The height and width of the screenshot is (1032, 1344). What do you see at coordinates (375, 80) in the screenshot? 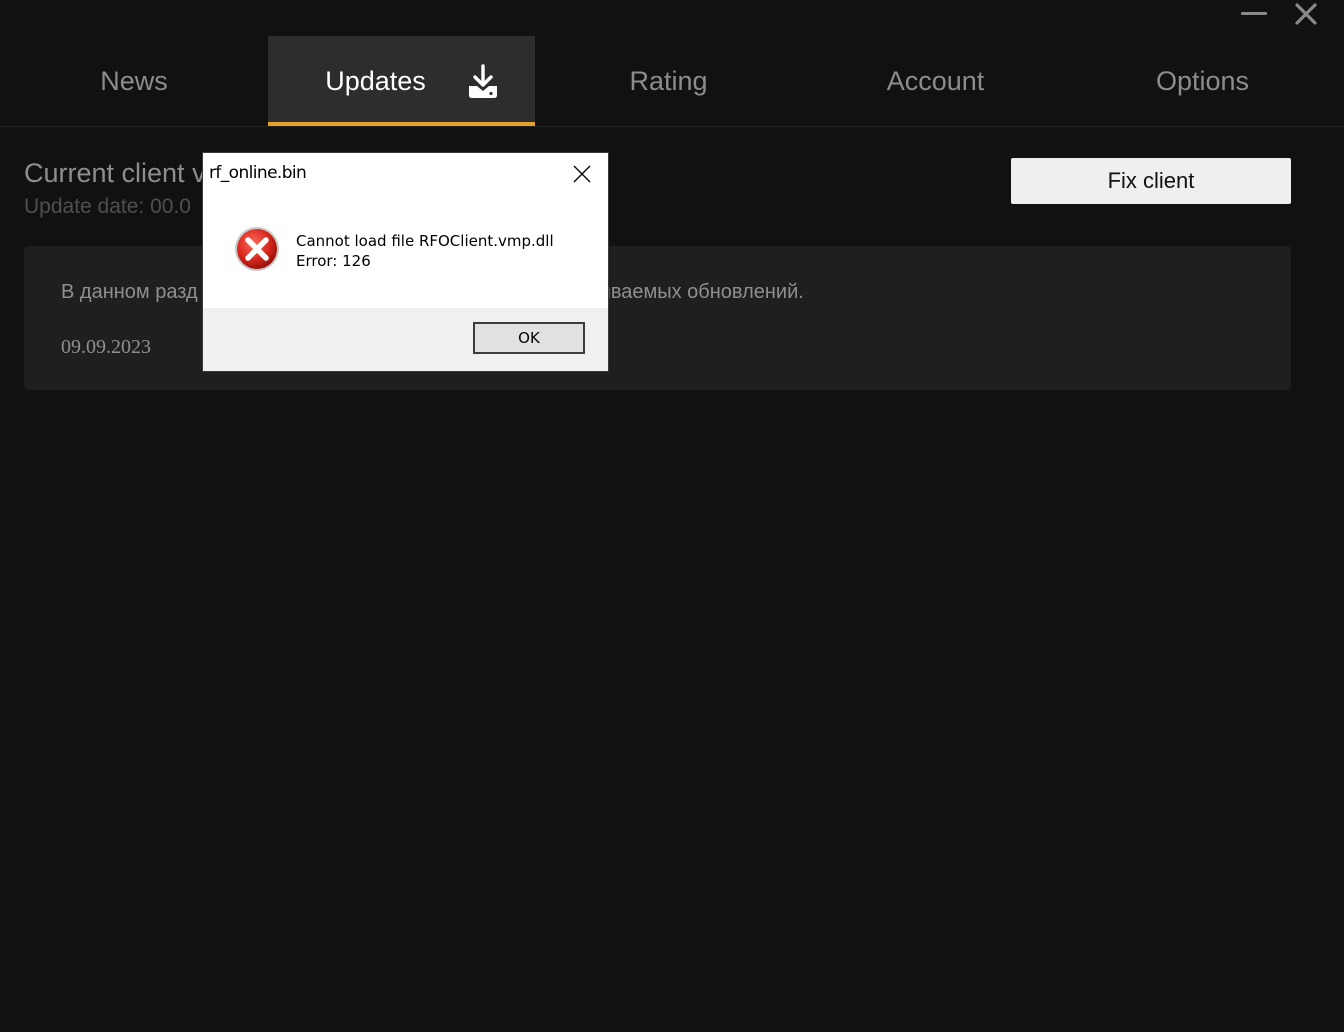
I see `tab-label: Updates` at bounding box center [375, 80].